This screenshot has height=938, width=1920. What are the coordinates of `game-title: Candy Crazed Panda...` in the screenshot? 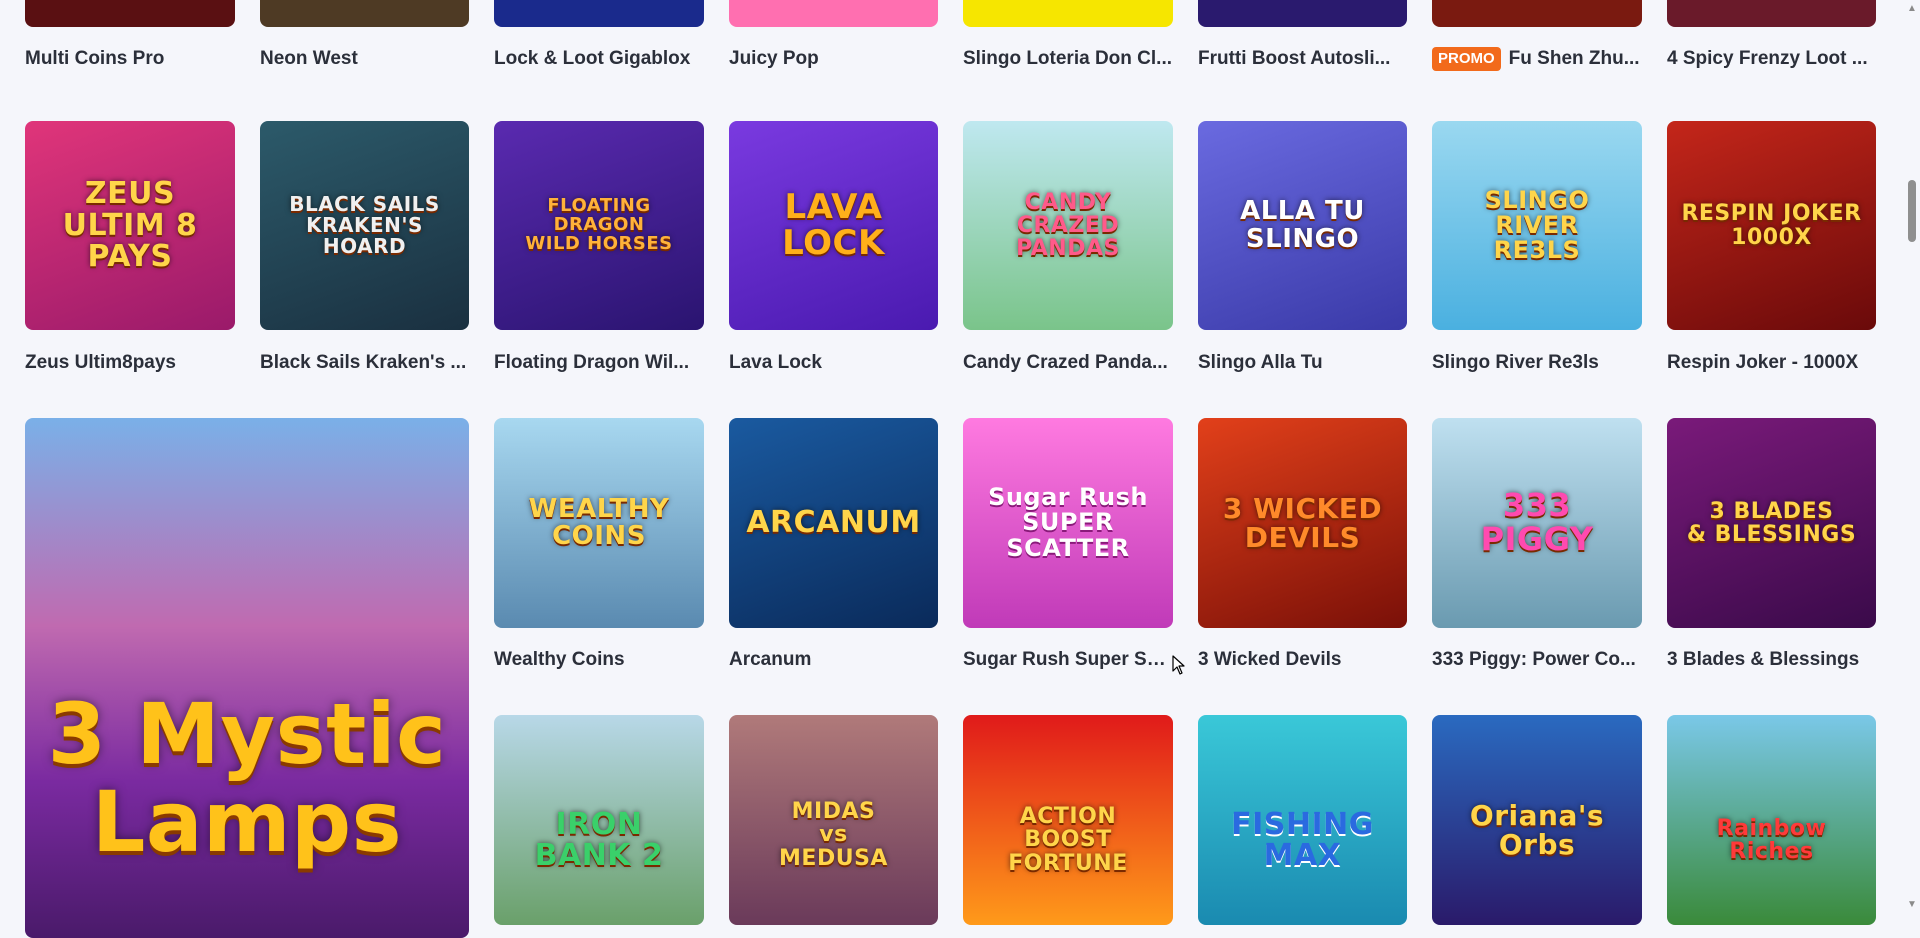 It's located at (1068, 363).